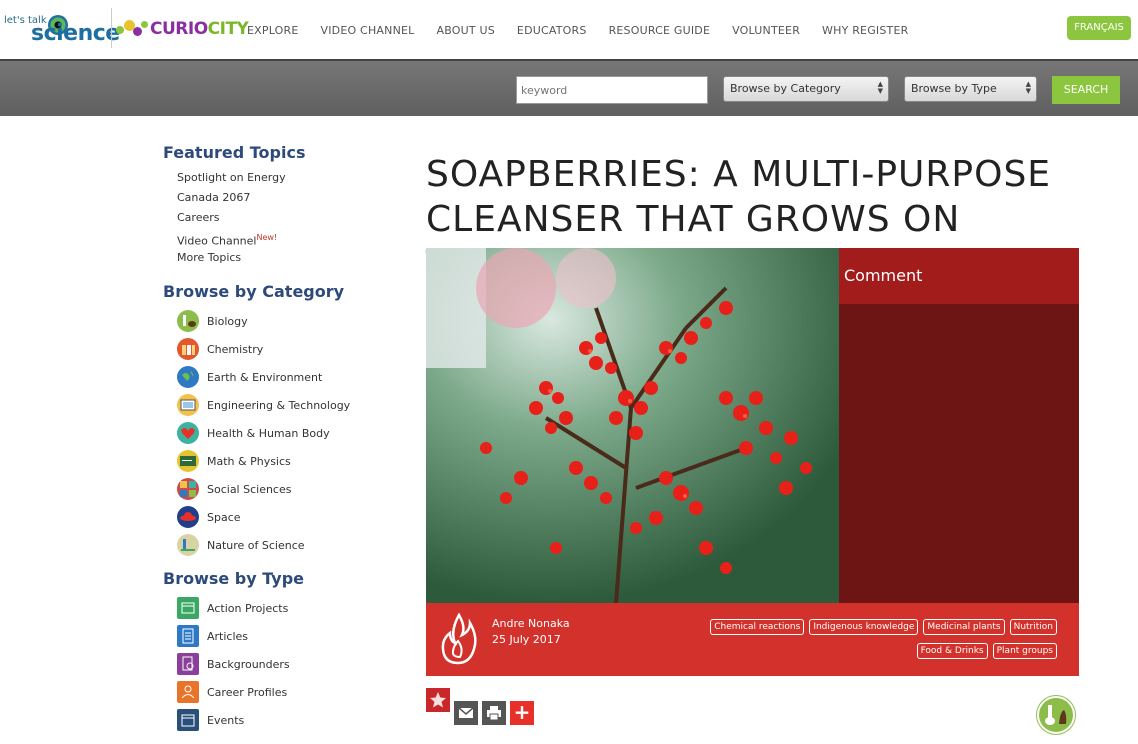 The height and width of the screenshot is (744, 1138). Describe the element at coordinates (531, 623) in the screenshot. I see `author-link: Andre Nonaka` at that location.